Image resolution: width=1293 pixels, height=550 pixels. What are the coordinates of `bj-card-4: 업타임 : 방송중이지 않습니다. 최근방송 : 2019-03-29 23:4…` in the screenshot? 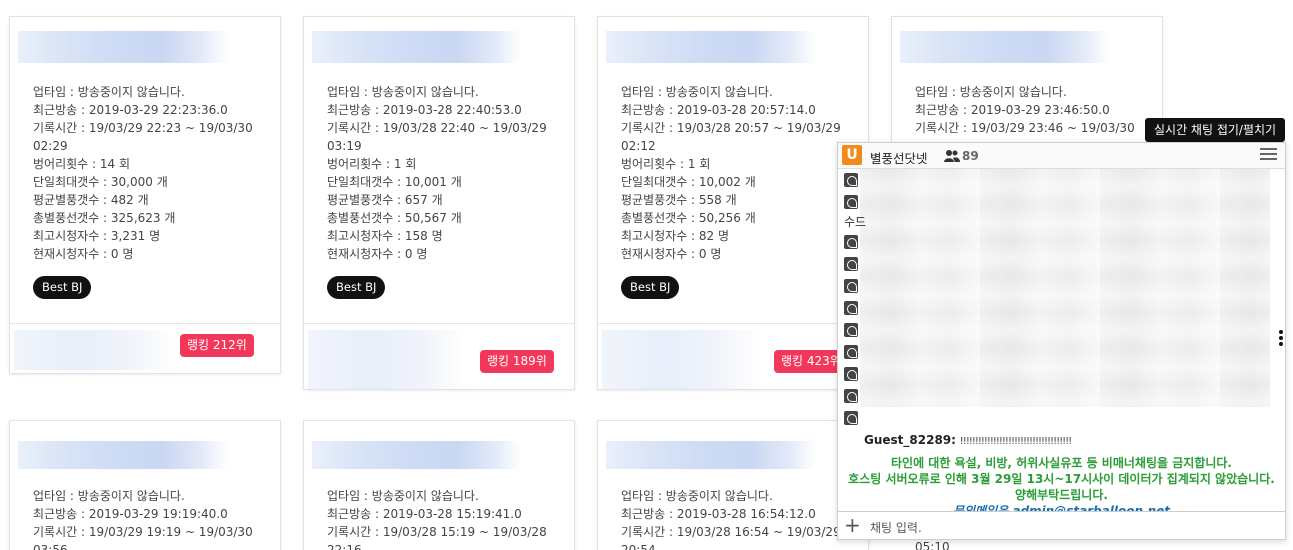 It's located at (1027, 81).